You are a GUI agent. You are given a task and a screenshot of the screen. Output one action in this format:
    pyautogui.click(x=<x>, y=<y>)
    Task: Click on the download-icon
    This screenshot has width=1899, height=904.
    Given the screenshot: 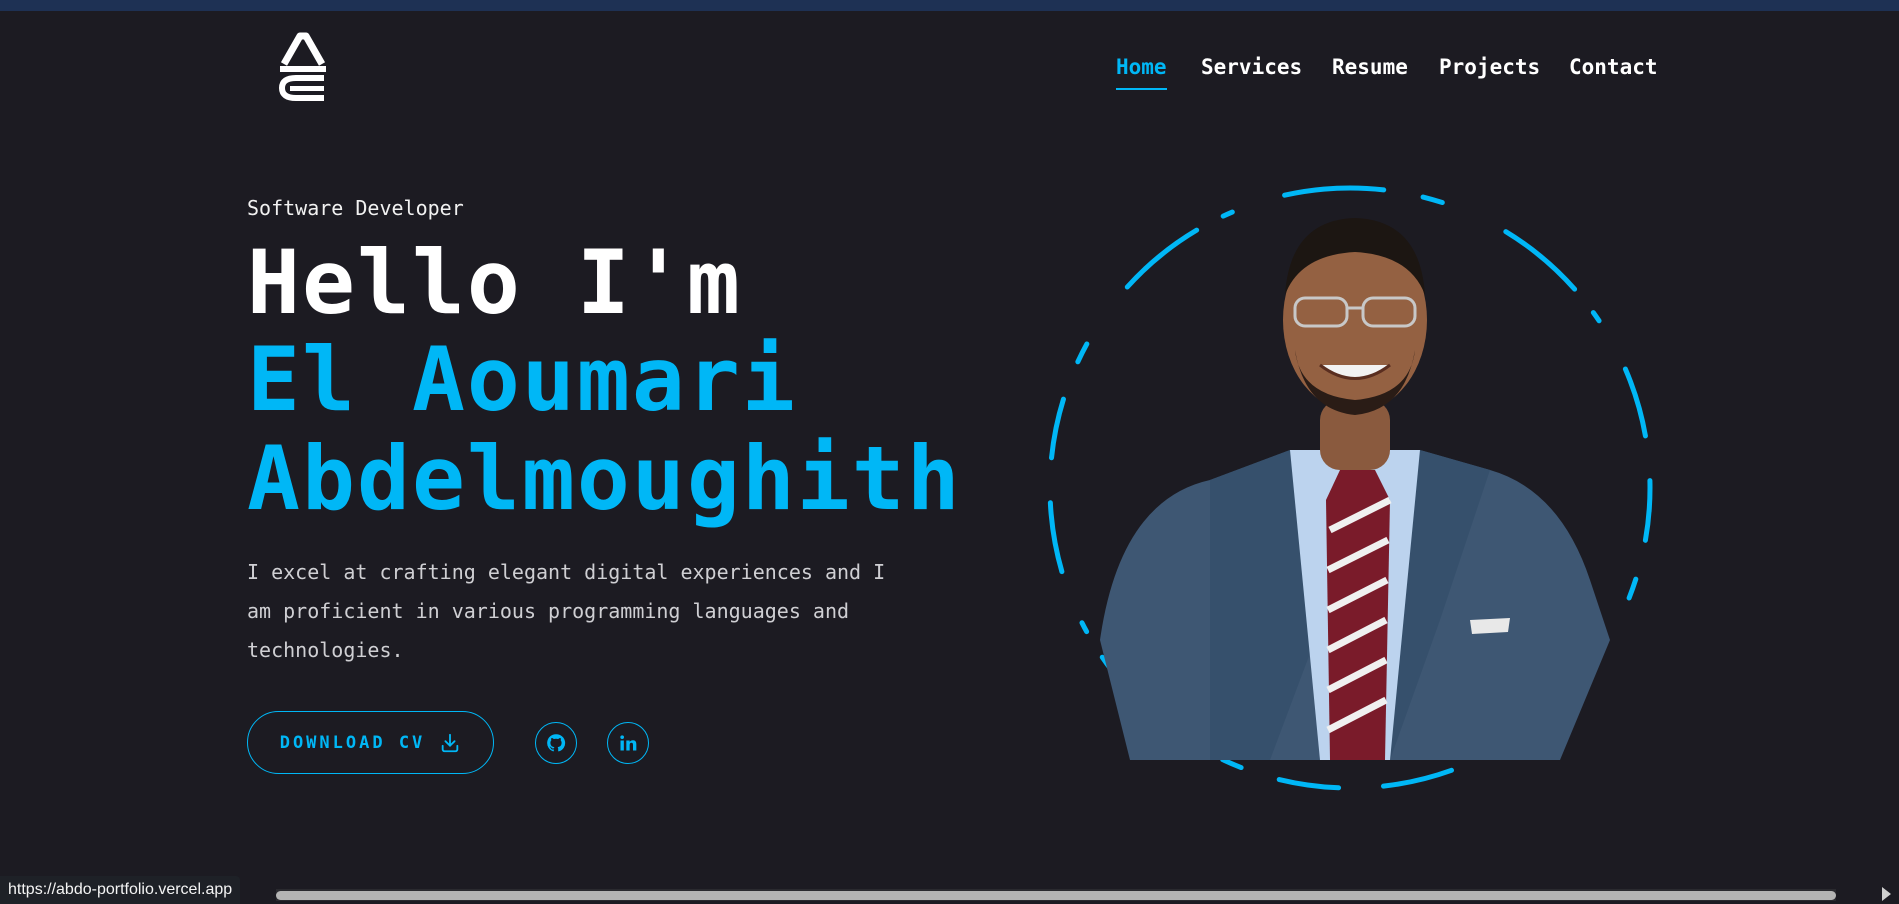 What is the action you would take?
    pyautogui.click(x=450, y=742)
    